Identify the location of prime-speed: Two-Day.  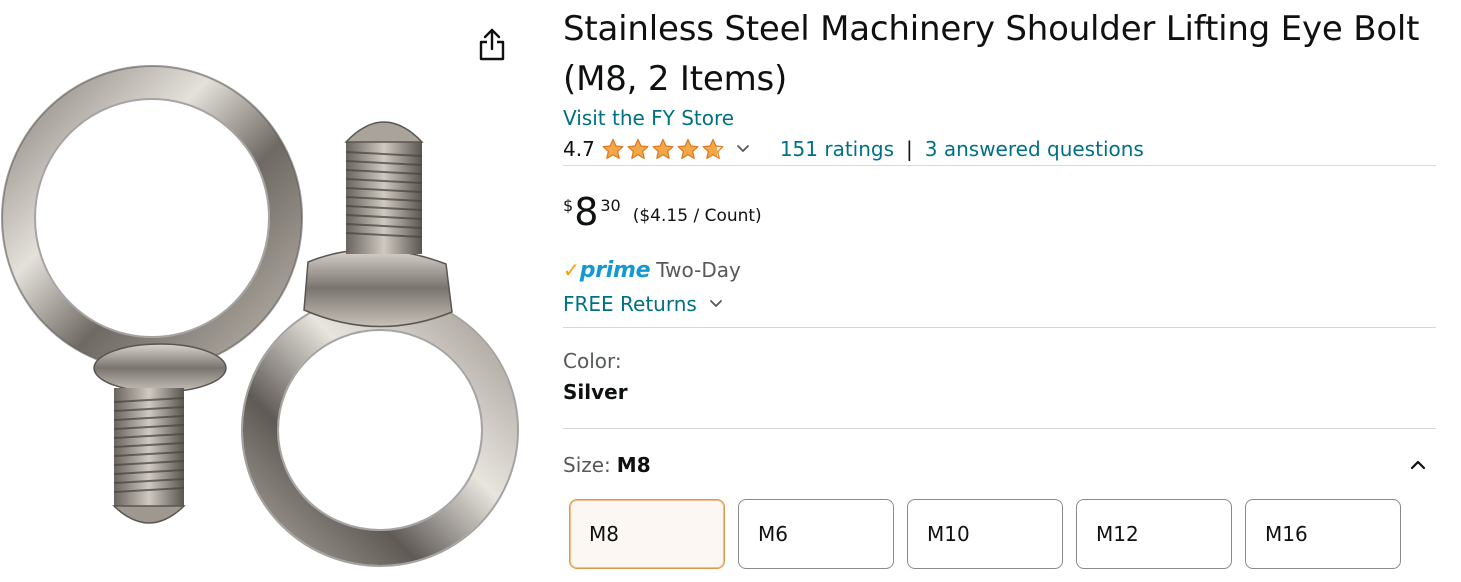
(698, 270).